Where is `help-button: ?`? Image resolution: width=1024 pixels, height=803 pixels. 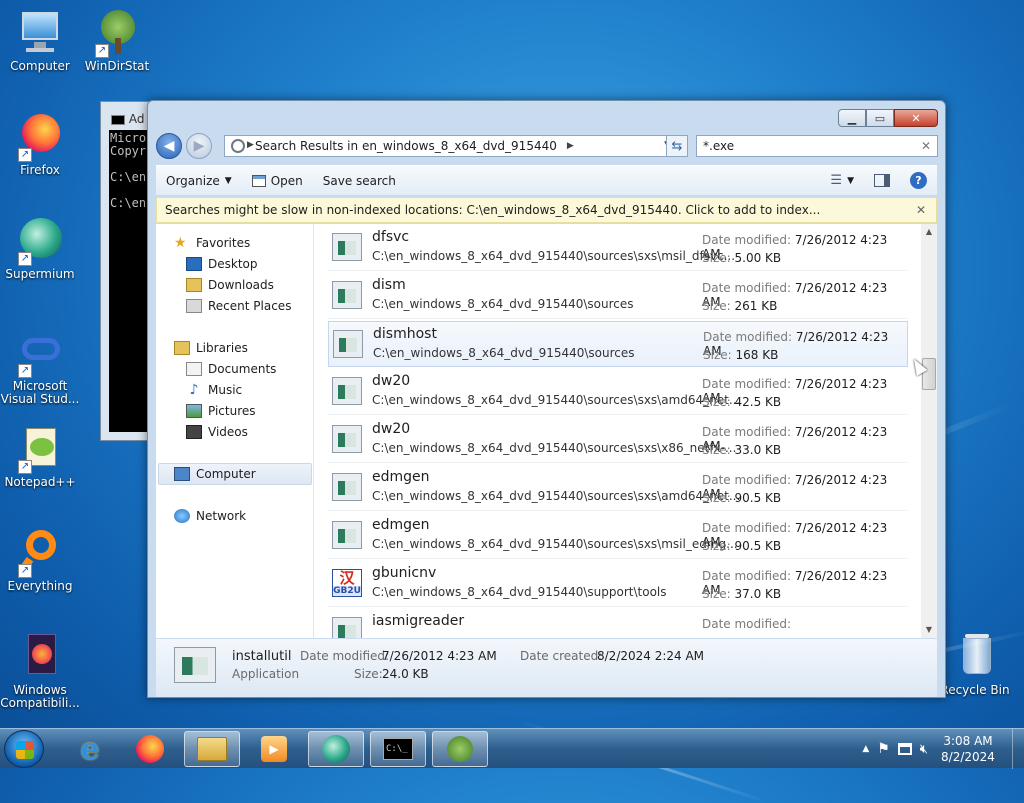
help-button: ? is located at coordinates (918, 180).